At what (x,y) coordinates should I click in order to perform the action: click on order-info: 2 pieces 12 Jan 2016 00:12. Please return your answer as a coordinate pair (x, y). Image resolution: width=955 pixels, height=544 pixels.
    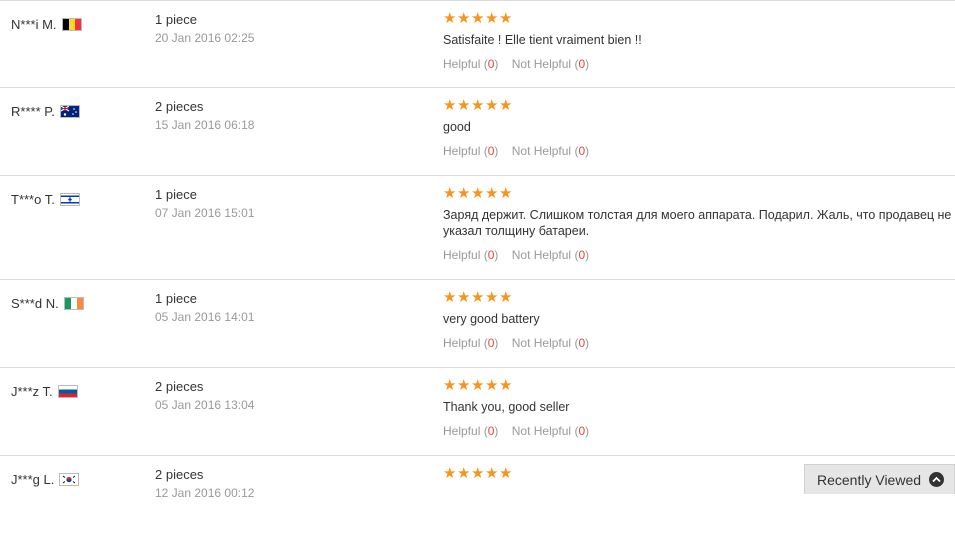
    Looking at the image, I should click on (204, 484).